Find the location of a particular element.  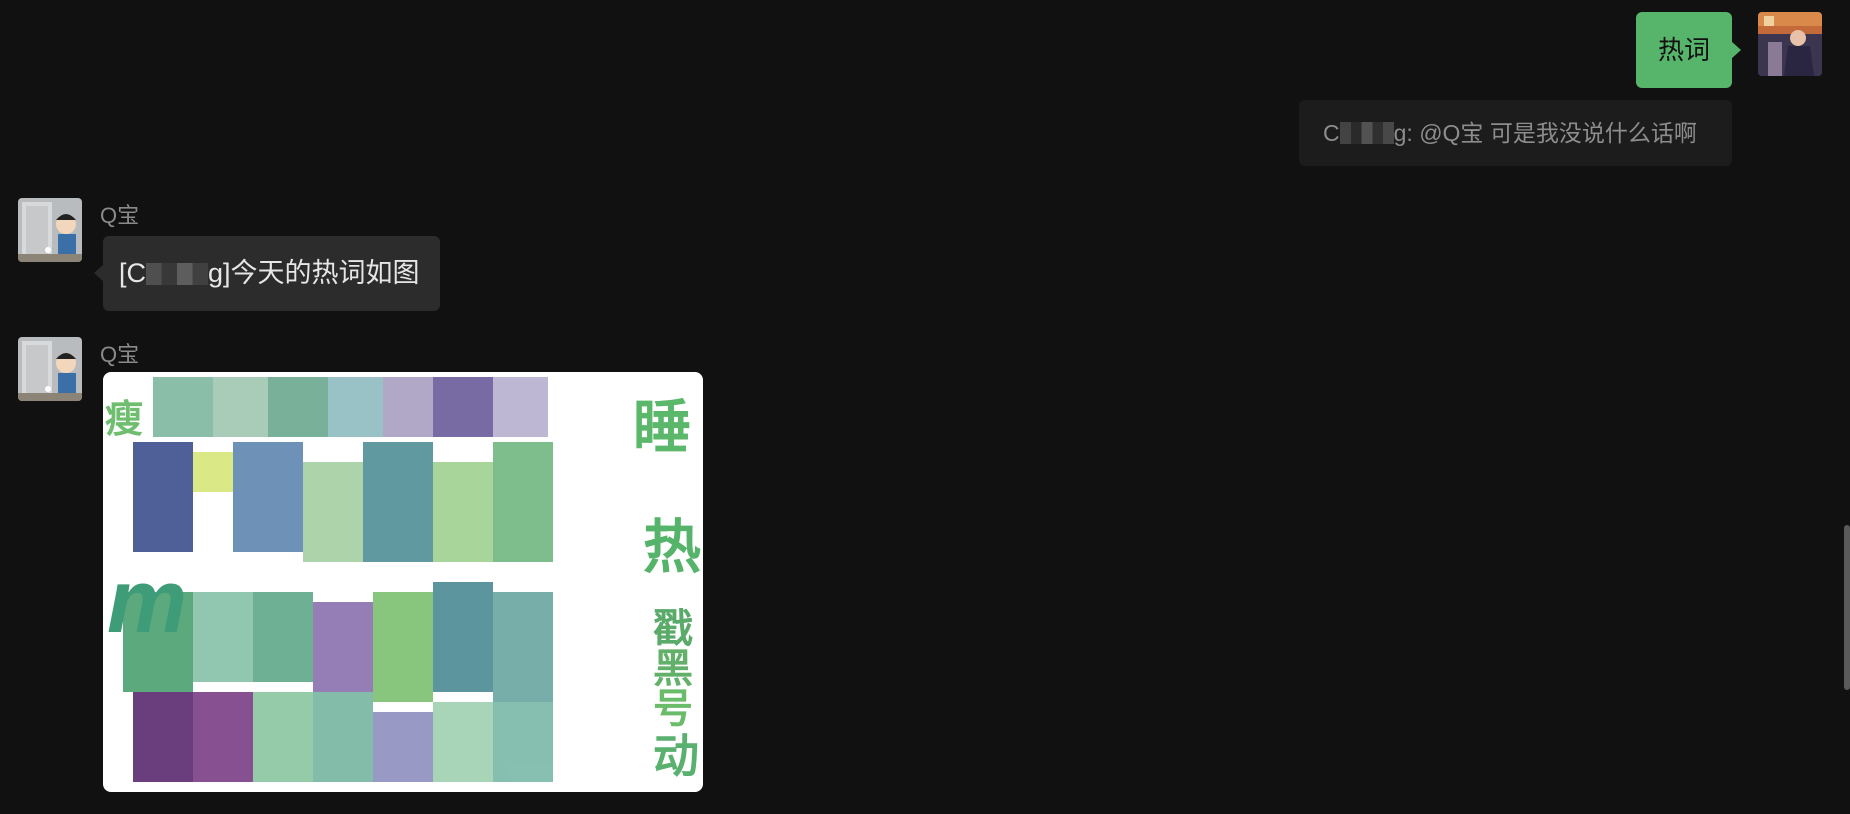

svg-text: 动 is located at coordinates (676, 756).